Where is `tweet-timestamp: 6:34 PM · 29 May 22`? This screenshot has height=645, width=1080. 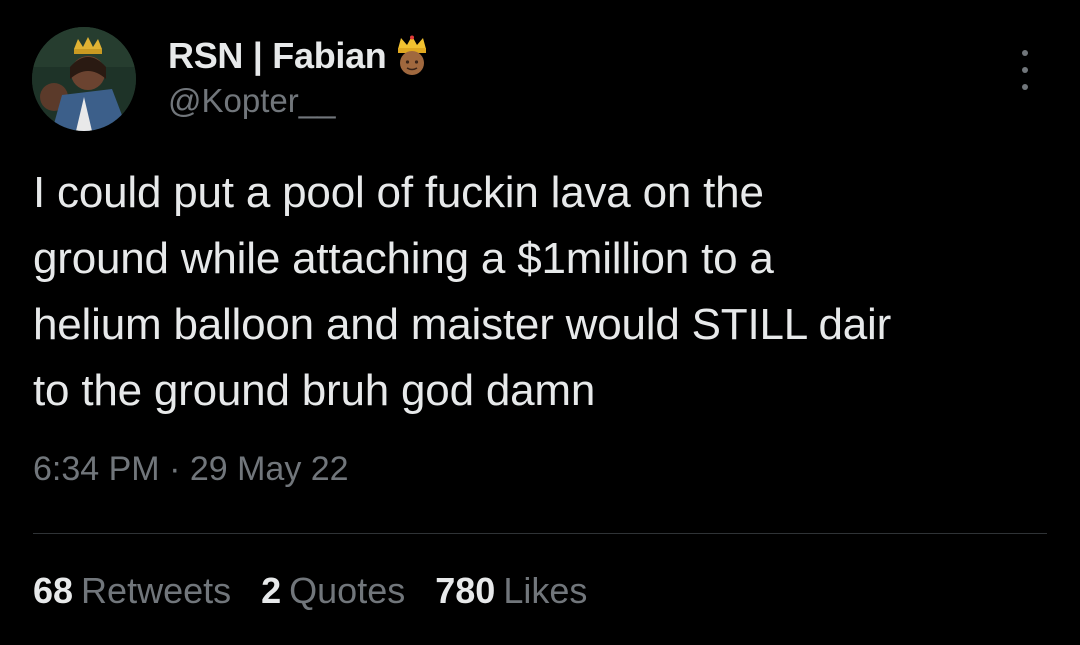
tweet-timestamp: 6:34 PM · 29 May 22 is located at coordinates (191, 469).